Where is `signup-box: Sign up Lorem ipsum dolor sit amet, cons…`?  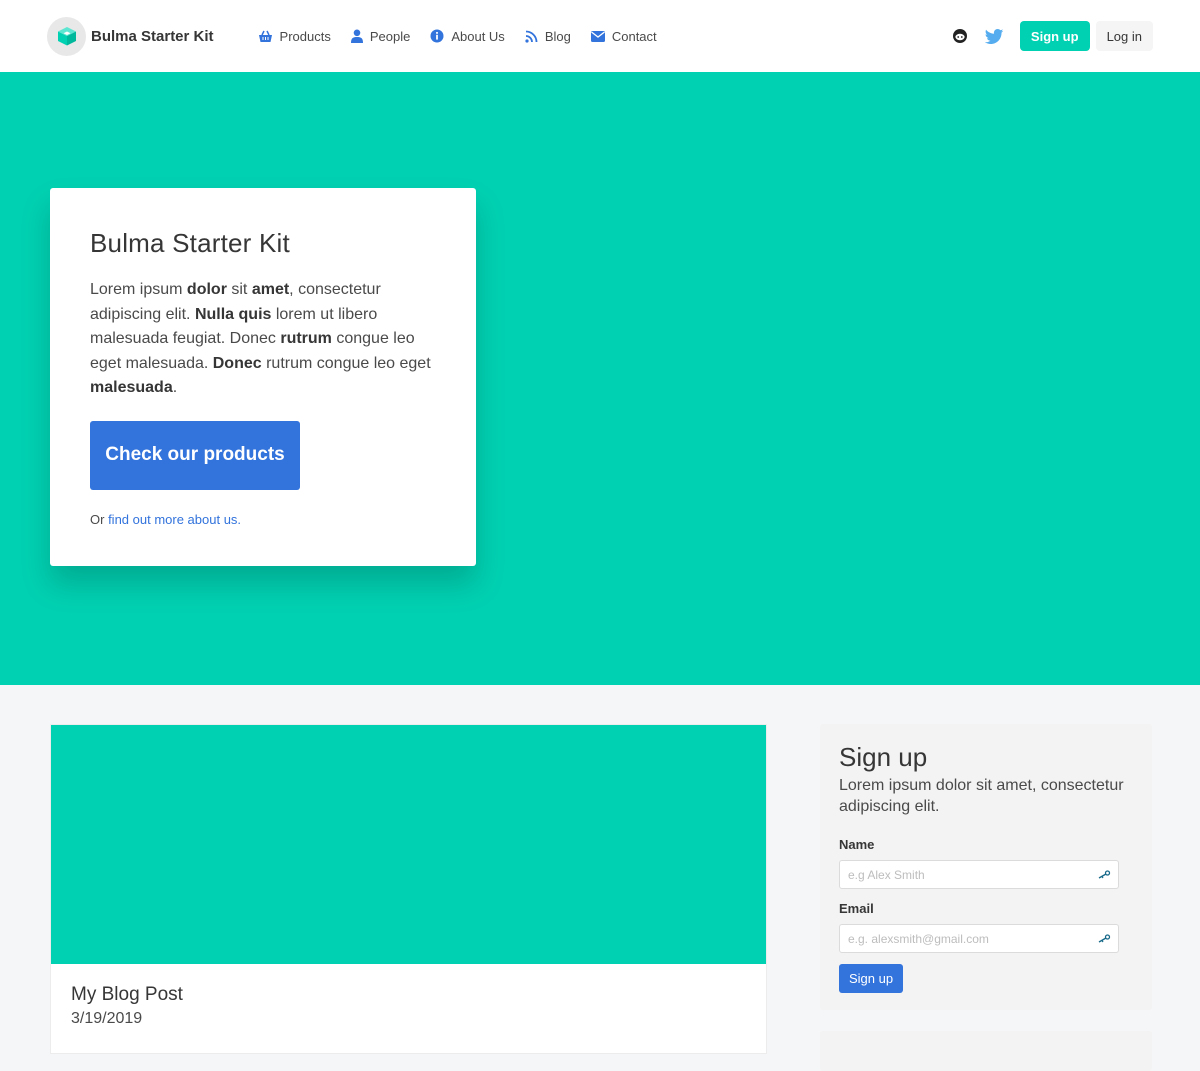 signup-box: Sign up Lorem ipsum dolor sit amet, cons… is located at coordinates (986, 867).